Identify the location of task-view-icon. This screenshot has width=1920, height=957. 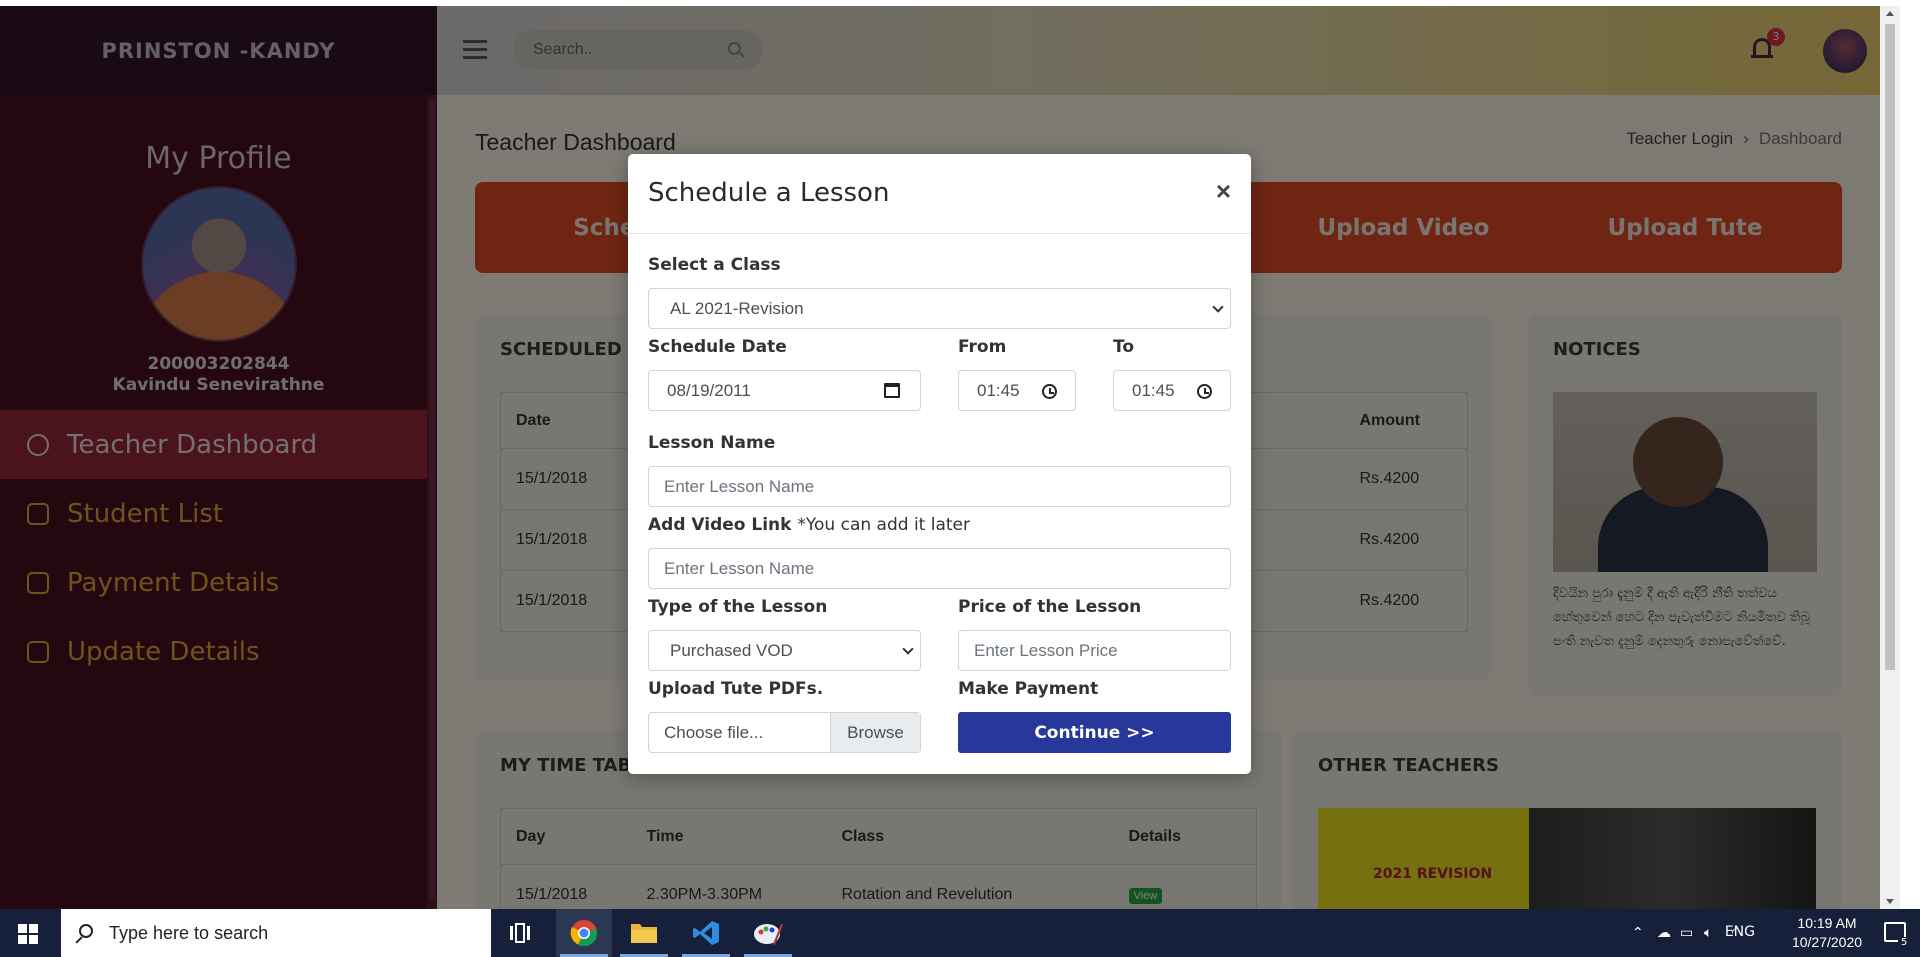
(520, 933).